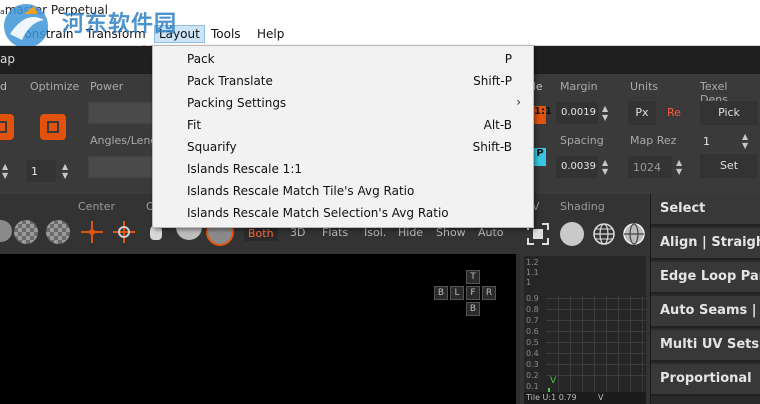 This screenshot has height=404, width=760. Describe the element at coordinates (551, 397) in the screenshot. I see `tile-label: Tile U:1 0.79` at that location.